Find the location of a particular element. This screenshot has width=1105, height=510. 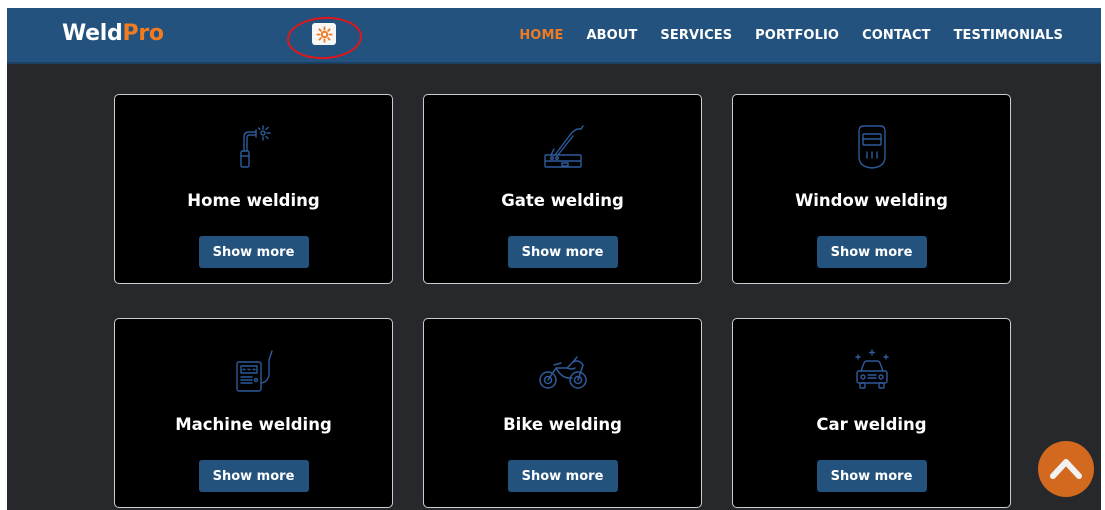

show-more-button-bike: Show more is located at coordinates (562, 476).